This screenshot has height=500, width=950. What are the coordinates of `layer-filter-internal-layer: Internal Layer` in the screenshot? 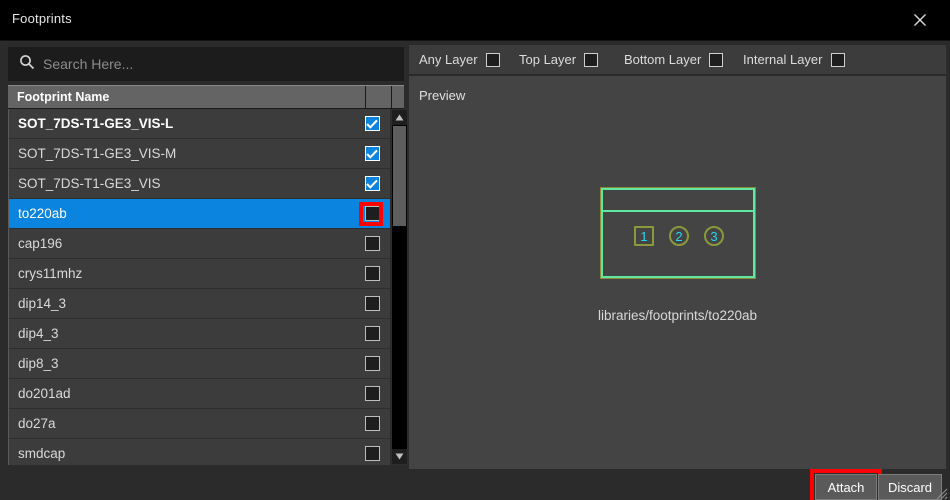 It's located at (794, 59).